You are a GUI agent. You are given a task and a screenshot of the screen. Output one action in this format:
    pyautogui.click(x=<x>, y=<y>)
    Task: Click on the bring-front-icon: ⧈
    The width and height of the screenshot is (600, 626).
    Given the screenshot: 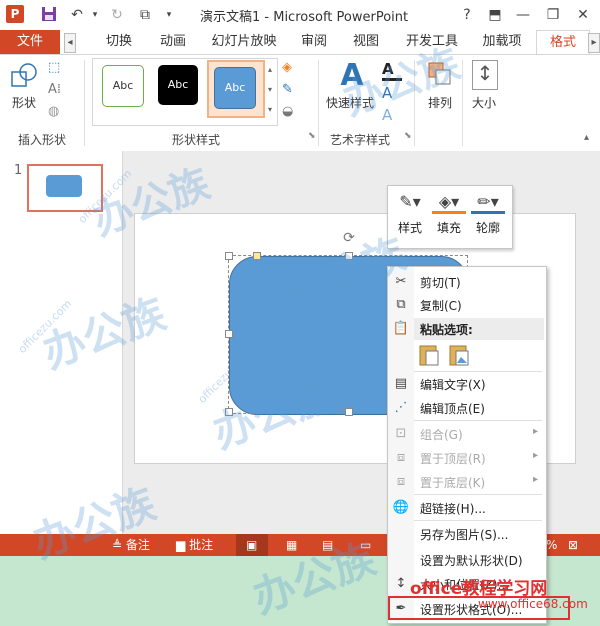 What is the action you would take?
    pyautogui.click(x=401, y=457)
    